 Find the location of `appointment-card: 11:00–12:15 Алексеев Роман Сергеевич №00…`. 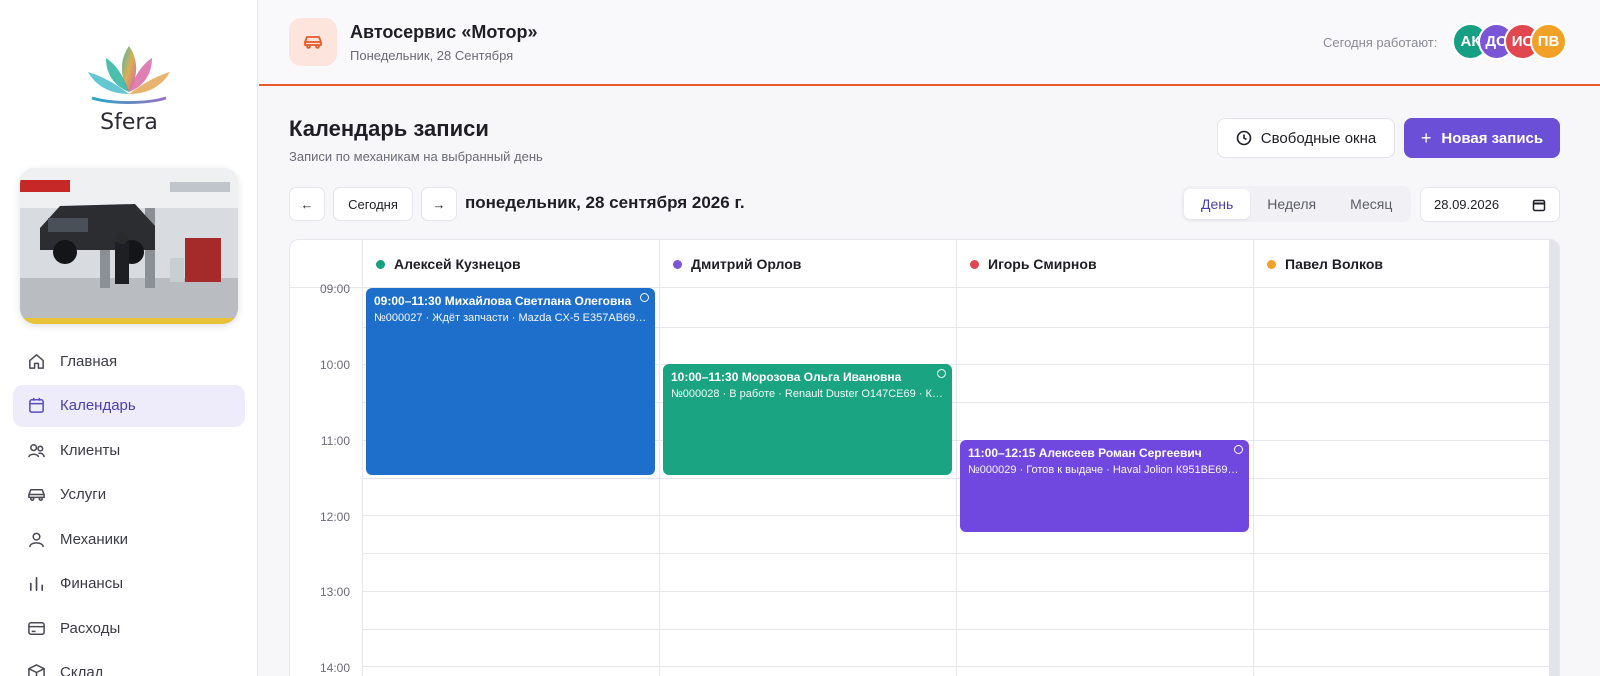

appointment-card: 11:00–12:15 Алексеев Роман Сергеевич №00… is located at coordinates (1104, 486).